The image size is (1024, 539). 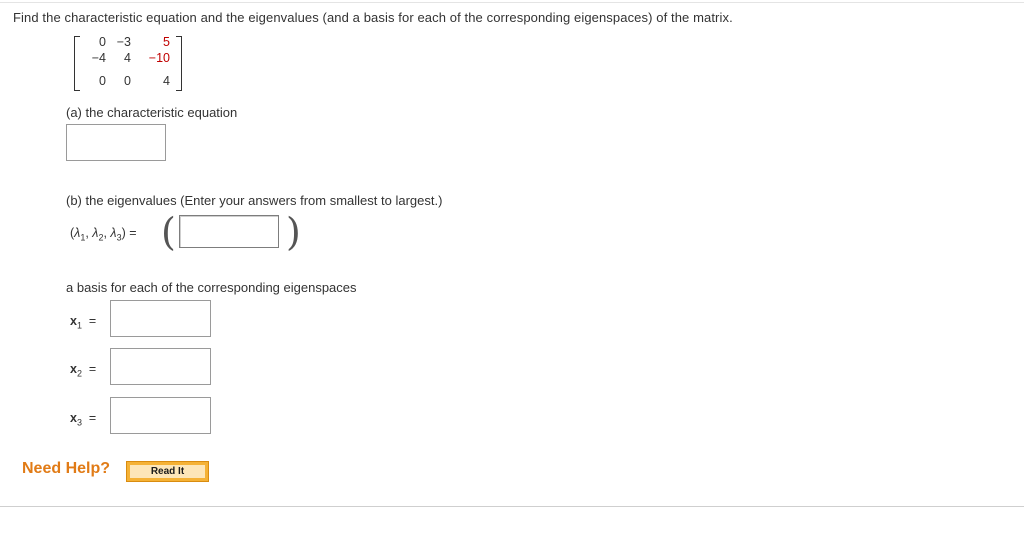 What do you see at coordinates (166, 81) in the screenshot?
I see `matrix-cell: 4` at bounding box center [166, 81].